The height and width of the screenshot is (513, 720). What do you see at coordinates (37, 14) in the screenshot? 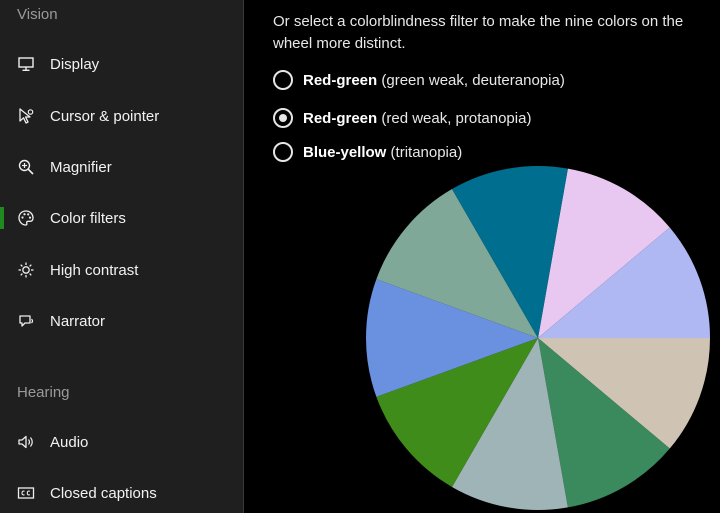
I see `section-title-vision: Vision` at bounding box center [37, 14].